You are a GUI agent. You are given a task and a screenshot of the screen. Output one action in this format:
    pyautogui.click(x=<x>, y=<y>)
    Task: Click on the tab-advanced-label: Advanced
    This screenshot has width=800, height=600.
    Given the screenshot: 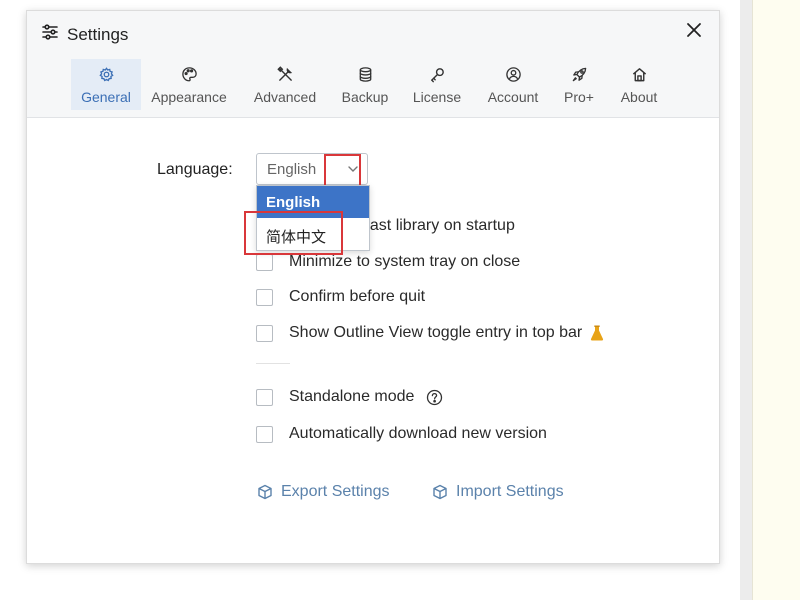 What is the action you would take?
    pyautogui.click(x=285, y=97)
    